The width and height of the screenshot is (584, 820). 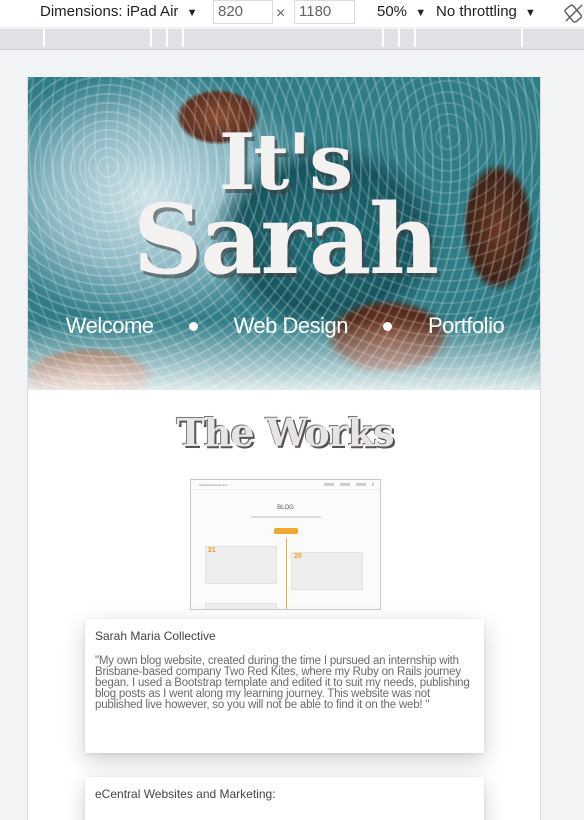 What do you see at coordinates (110, 326) in the screenshot?
I see `nav-link-welcome: Welcome` at bounding box center [110, 326].